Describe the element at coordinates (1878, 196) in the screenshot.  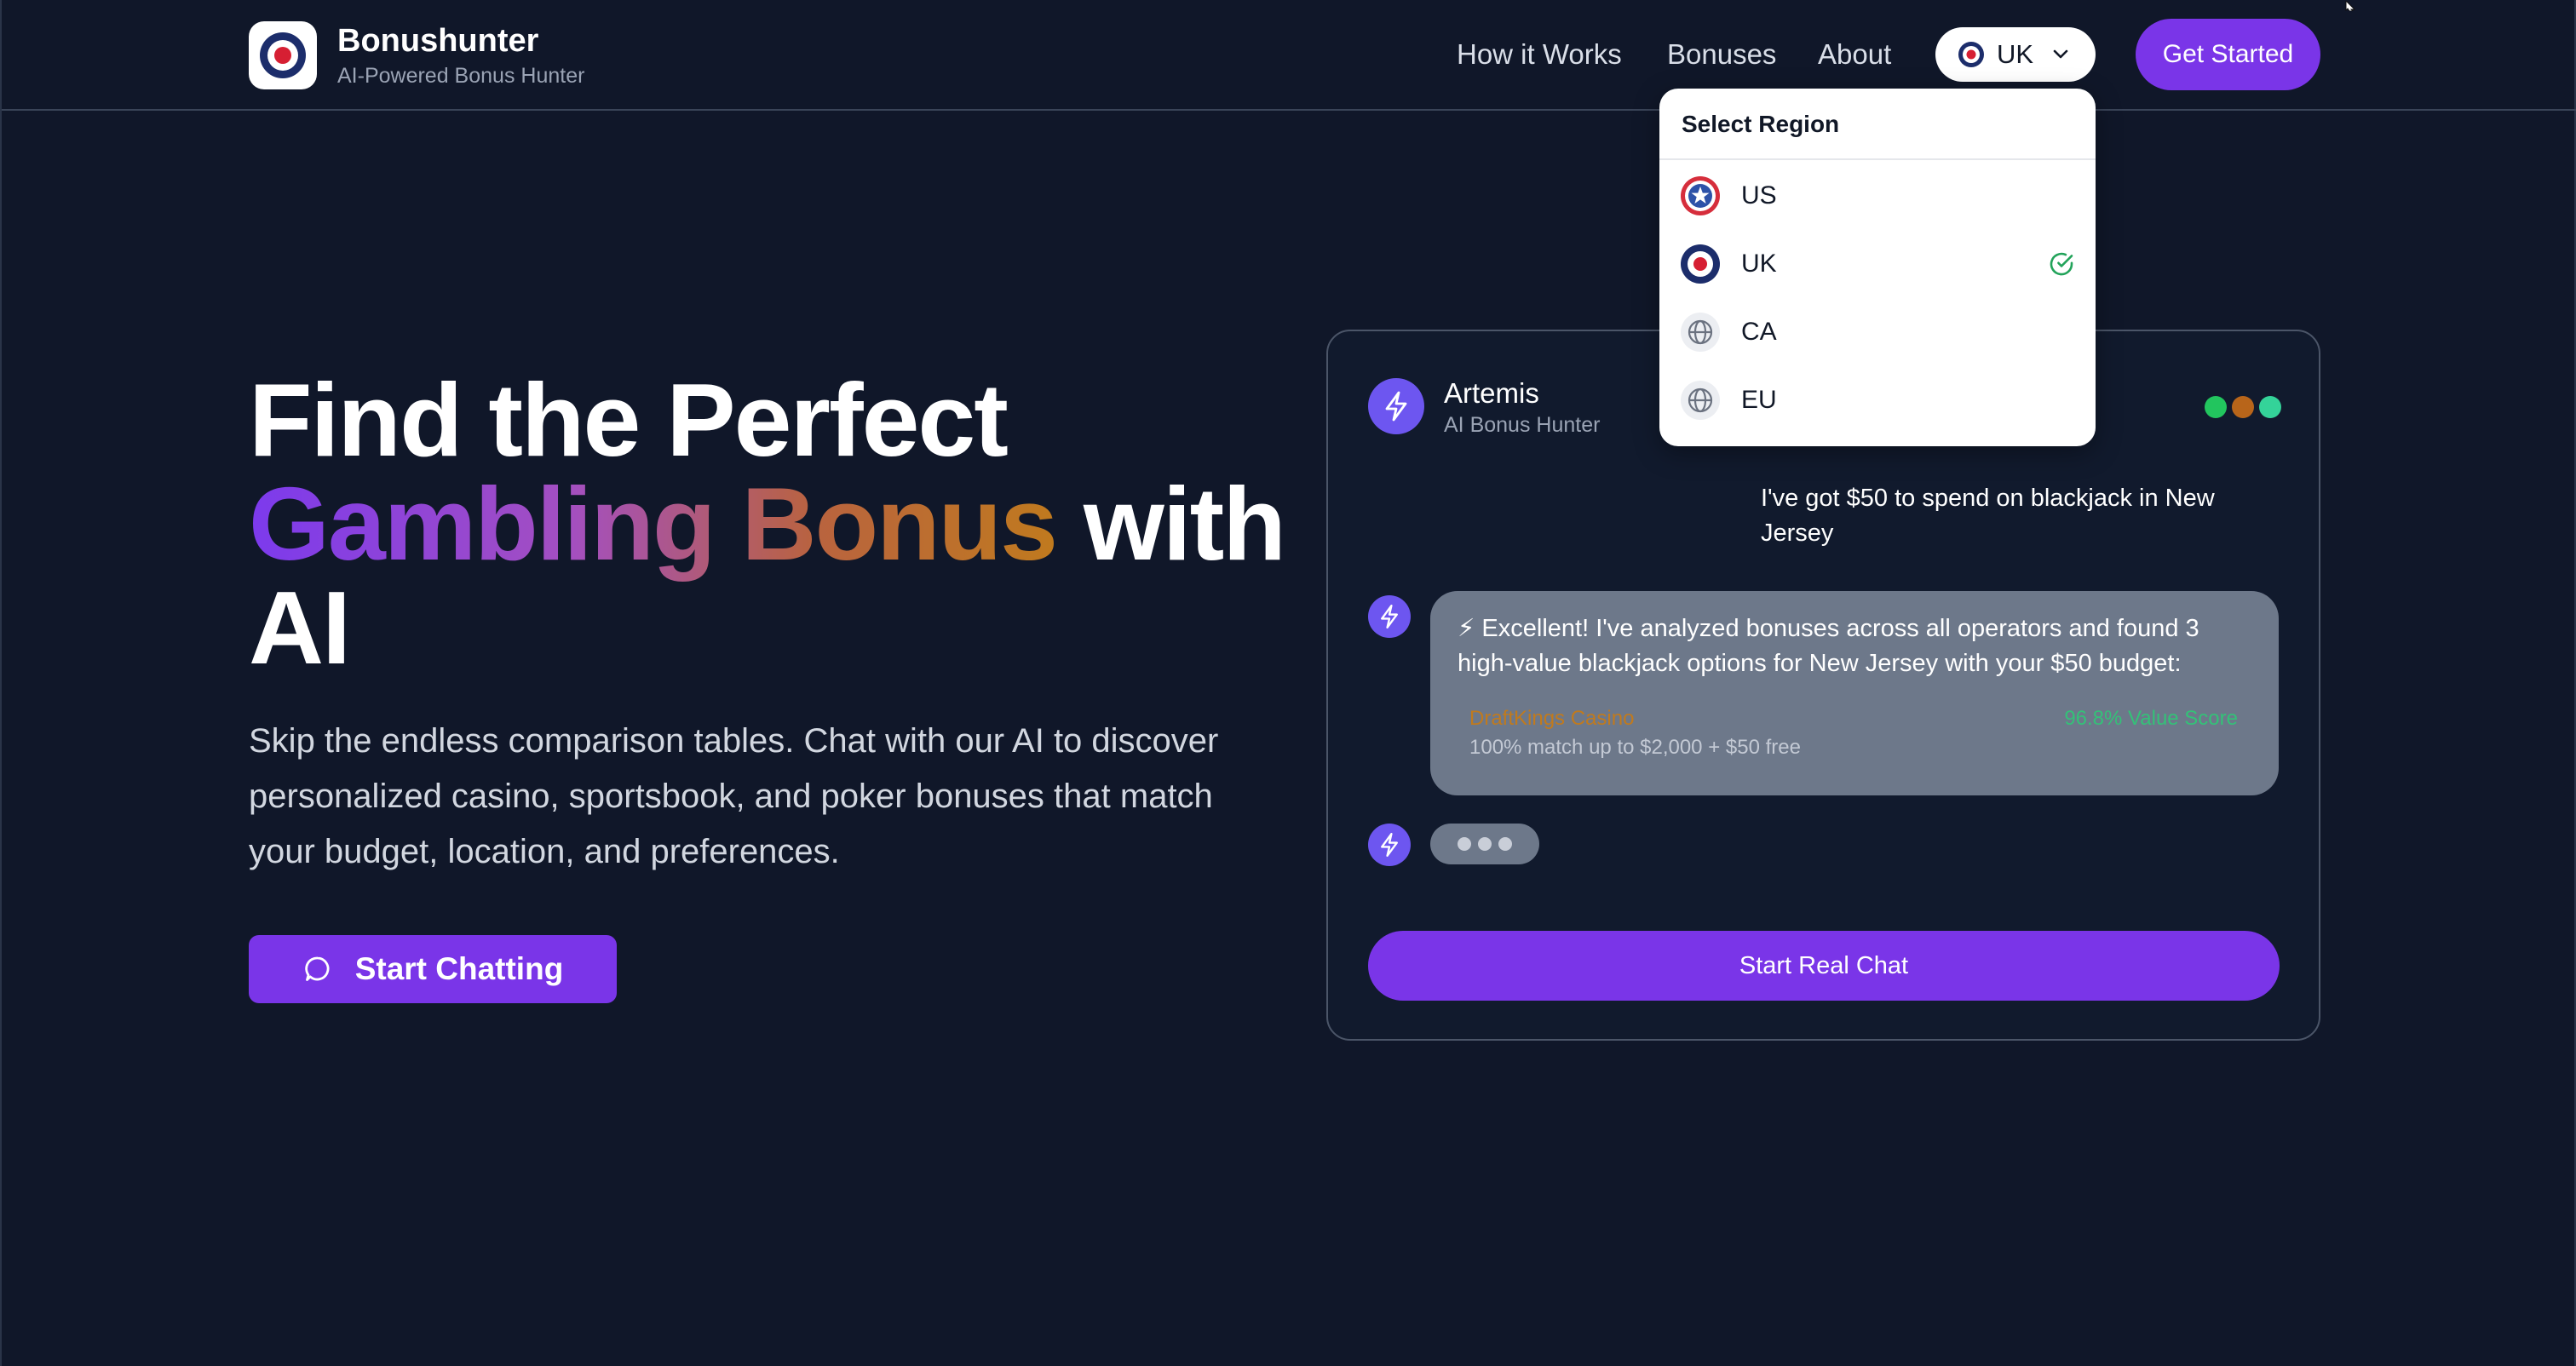
I see `region-option-us: US` at that location.